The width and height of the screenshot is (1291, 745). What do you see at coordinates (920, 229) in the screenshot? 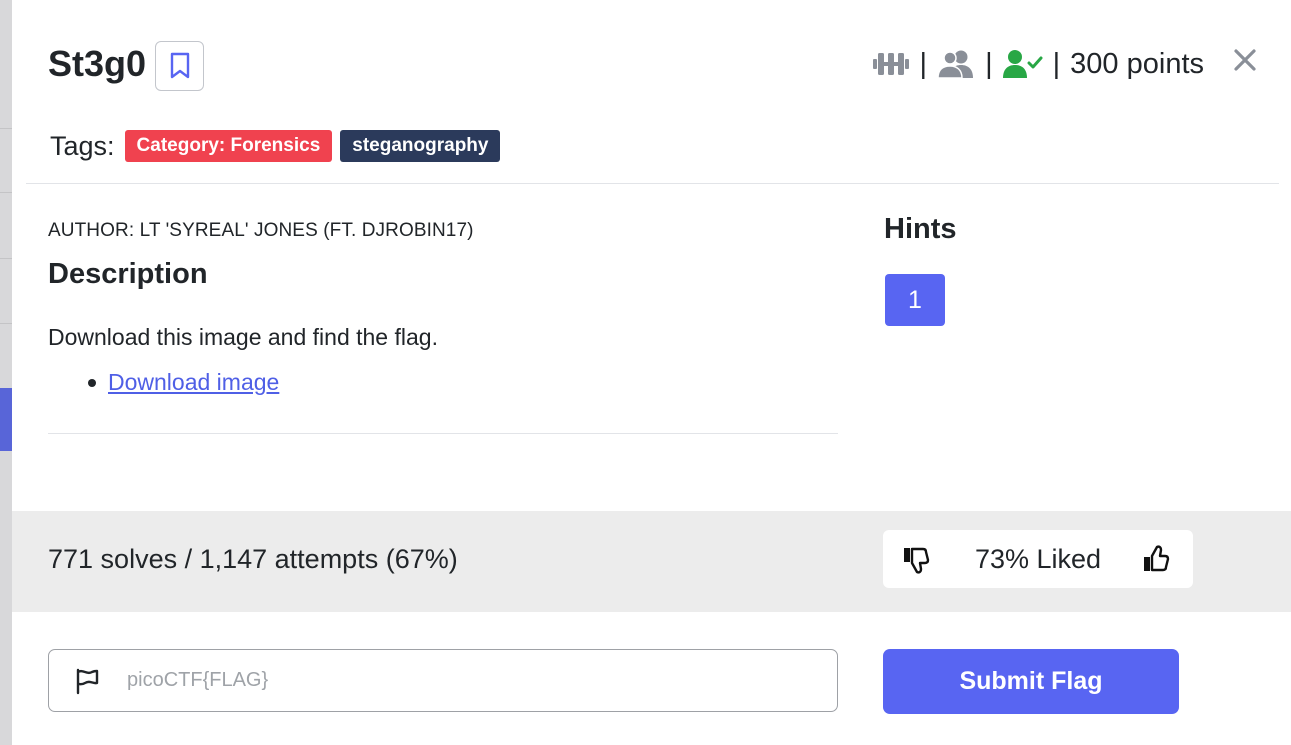
I see `hints-heading: Hints` at bounding box center [920, 229].